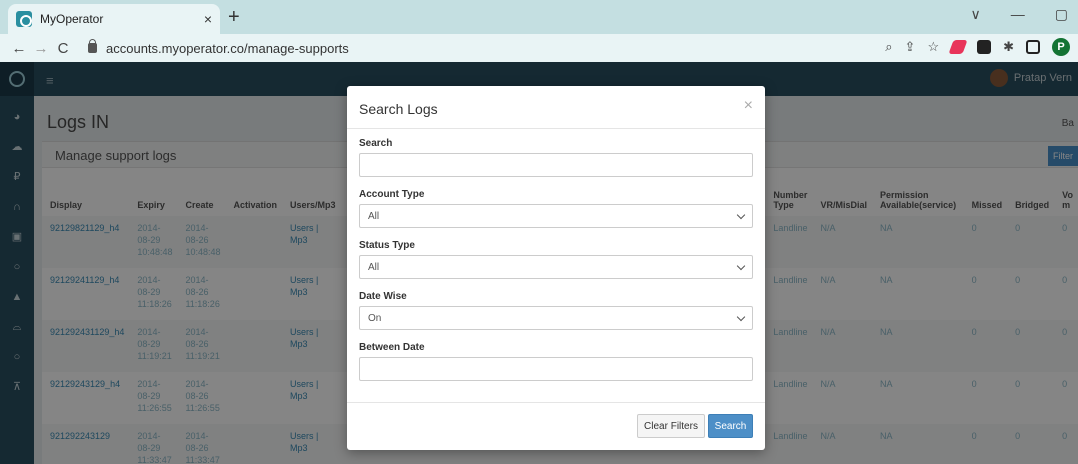  I want to click on side-panel-icon, so click(1033, 47).